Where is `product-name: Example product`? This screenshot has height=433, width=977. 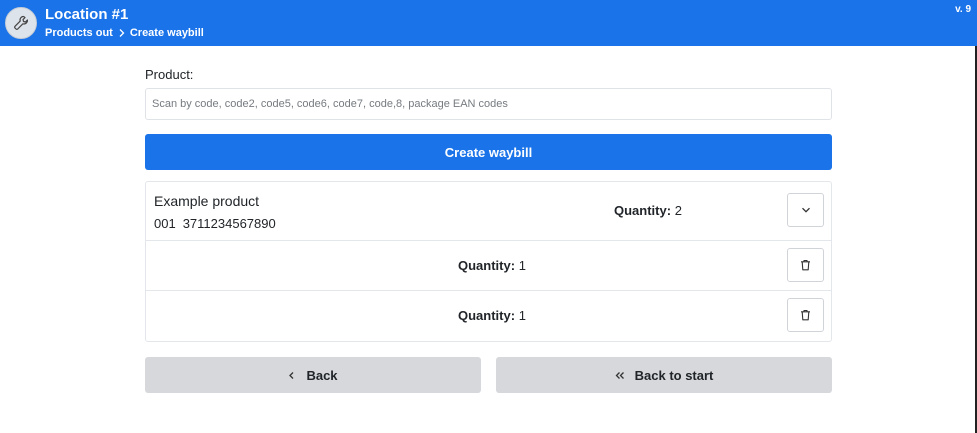
product-name: Example product is located at coordinates (207, 201).